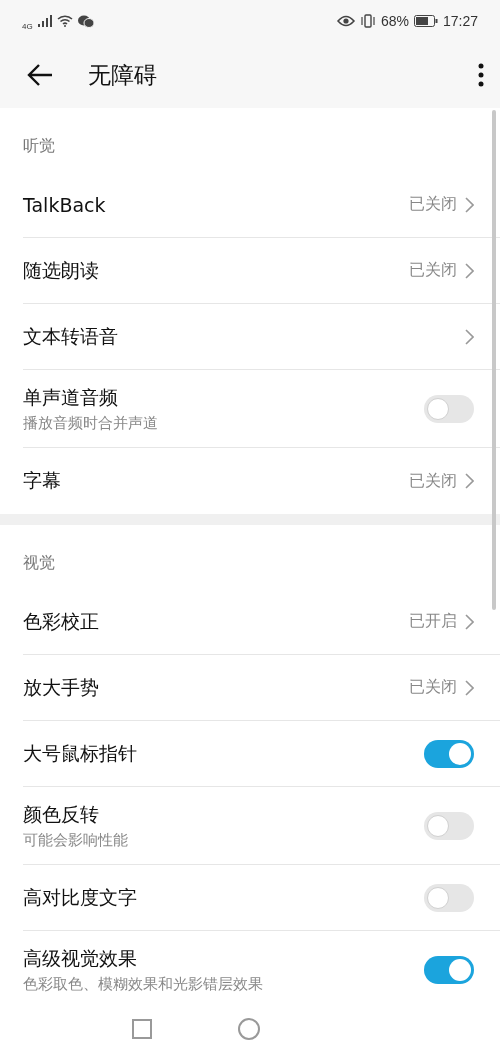 Image resolution: width=500 pixels, height=1057 pixels. Describe the element at coordinates (61, 621) in the screenshot. I see `setting-label: 色彩校正` at that location.